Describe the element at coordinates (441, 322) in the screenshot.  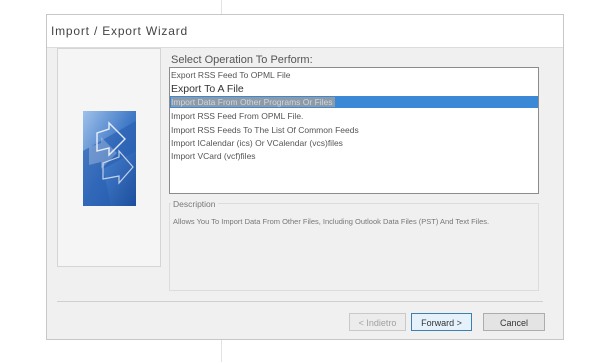
I see `forward-button: Forward >` at that location.